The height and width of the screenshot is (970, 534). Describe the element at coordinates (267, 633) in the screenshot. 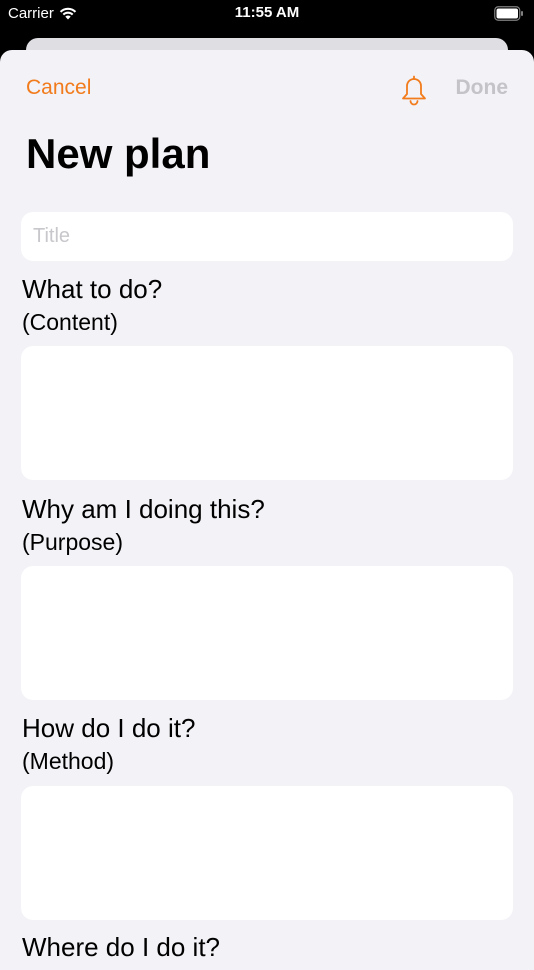

I see `purpose-textarea` at that location.